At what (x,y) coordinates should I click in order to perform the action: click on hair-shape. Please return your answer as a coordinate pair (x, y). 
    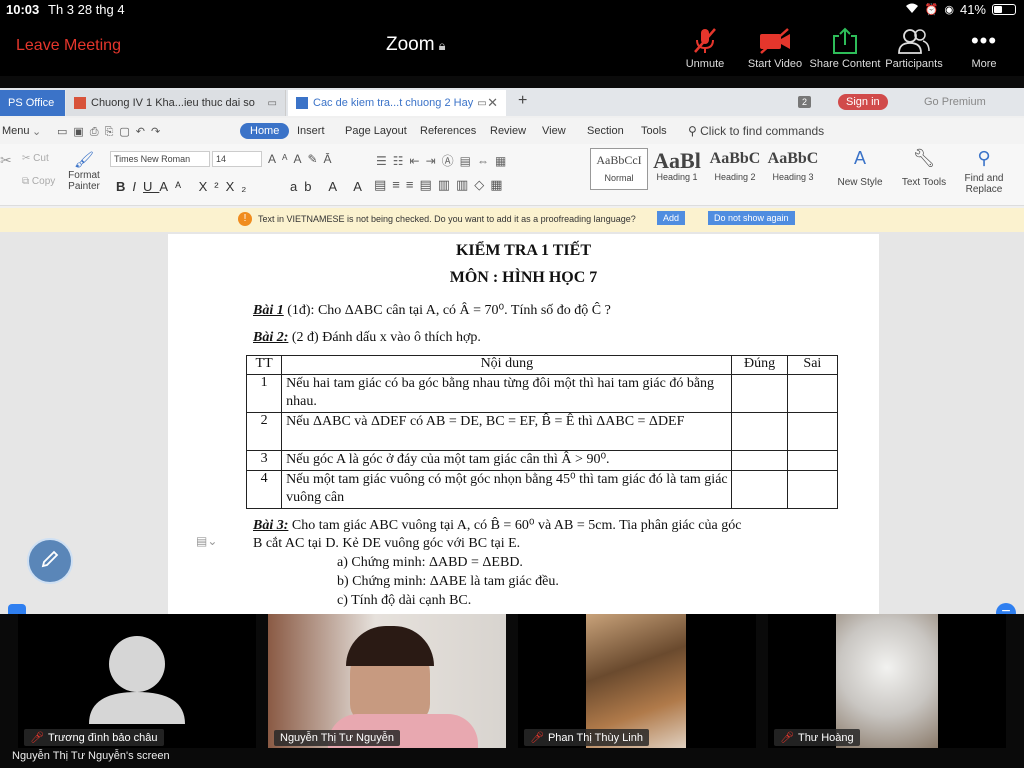
    Looking at the image, I should click on (390, 646).